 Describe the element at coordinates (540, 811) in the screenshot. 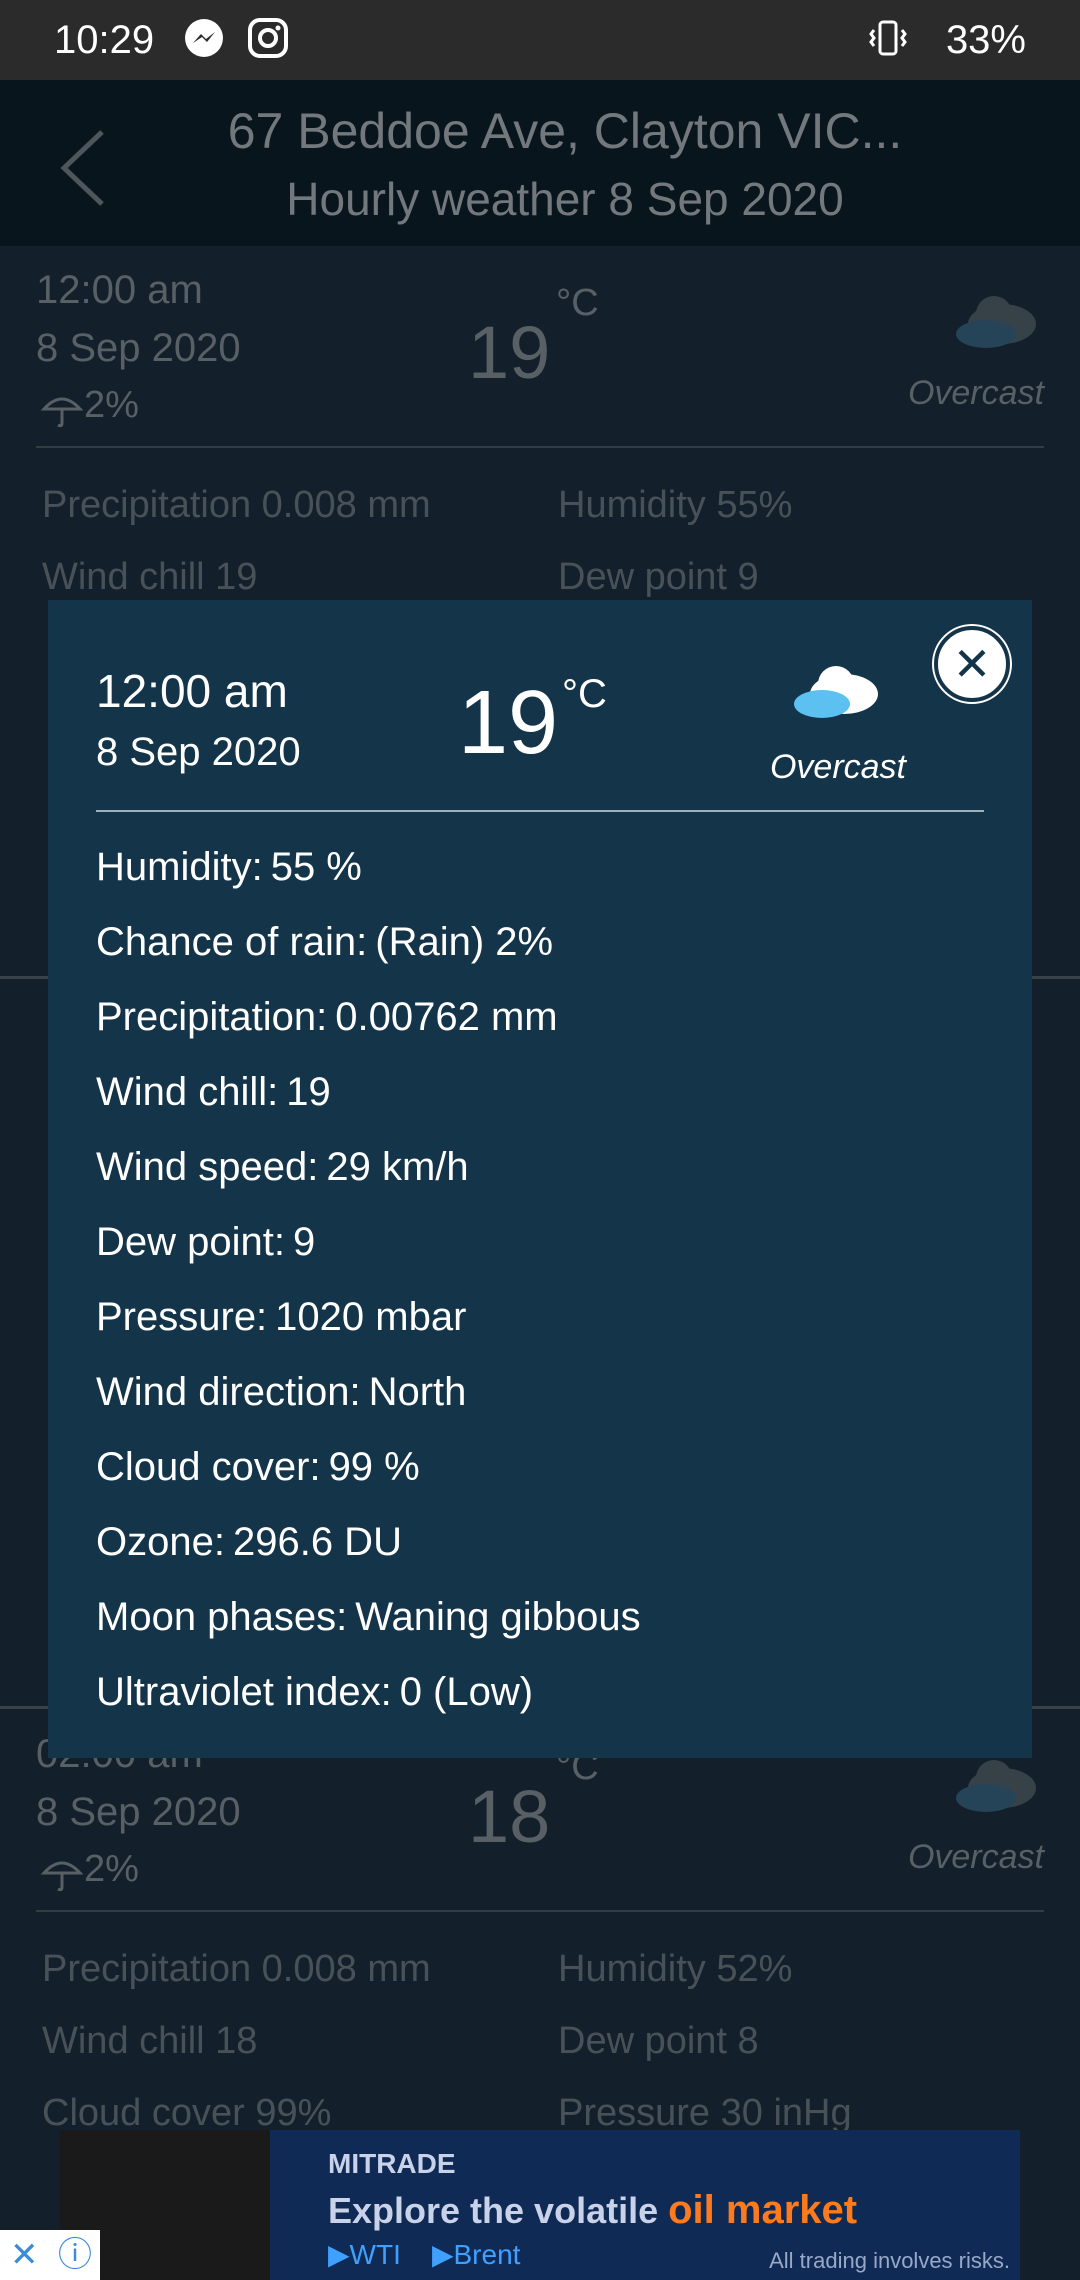

I see `dialog-divider` at that location.